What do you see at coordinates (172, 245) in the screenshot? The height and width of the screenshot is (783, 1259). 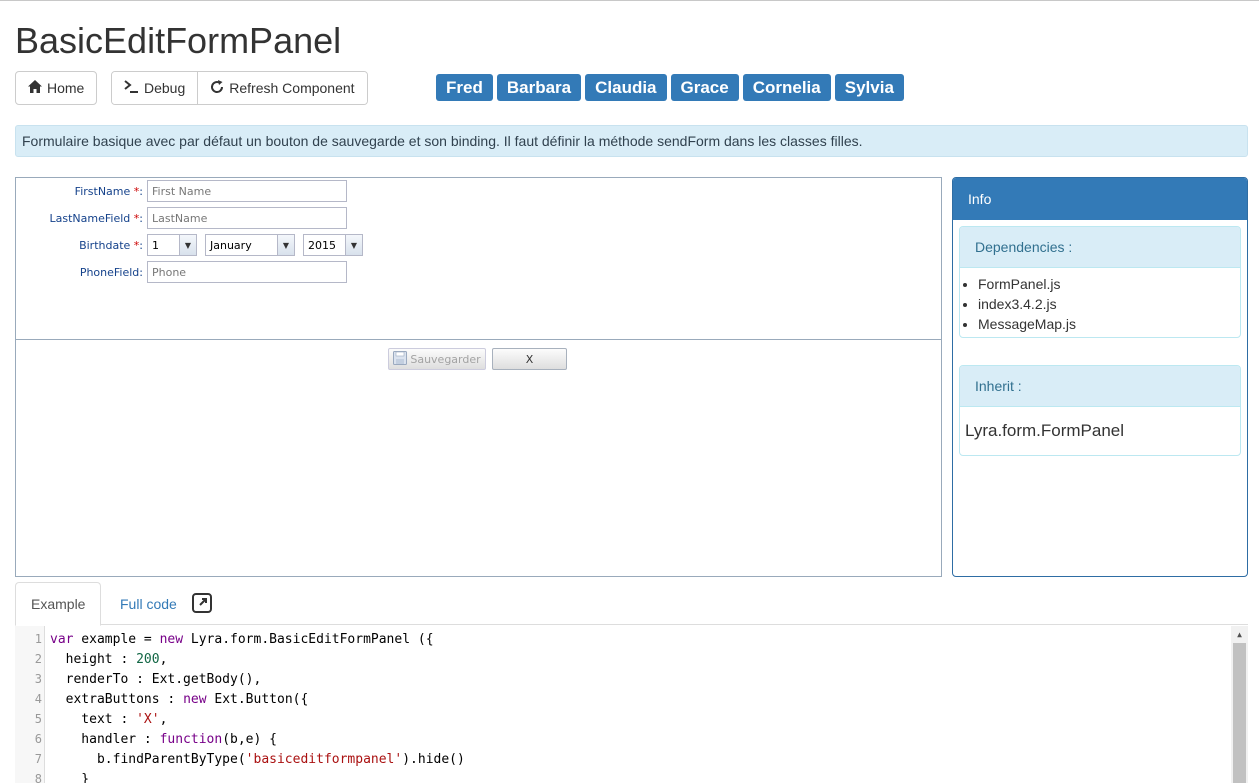 I see `birthdate-day-select: 1 ▼` at bounding box center [172, 245].